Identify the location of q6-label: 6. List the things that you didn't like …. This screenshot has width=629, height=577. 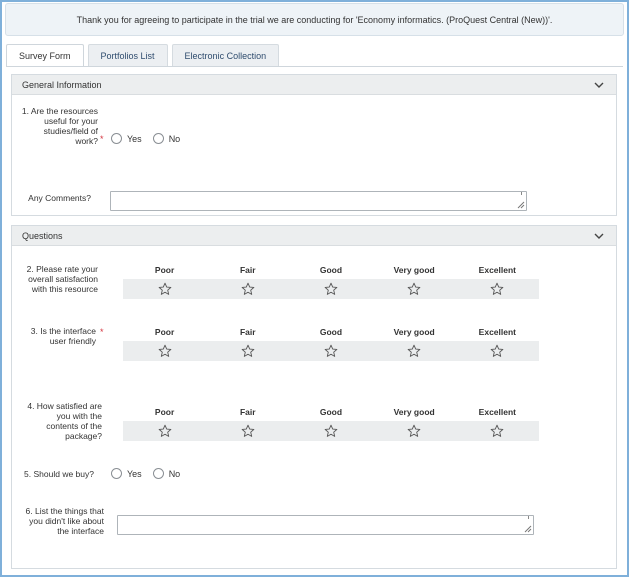
(58, 521).